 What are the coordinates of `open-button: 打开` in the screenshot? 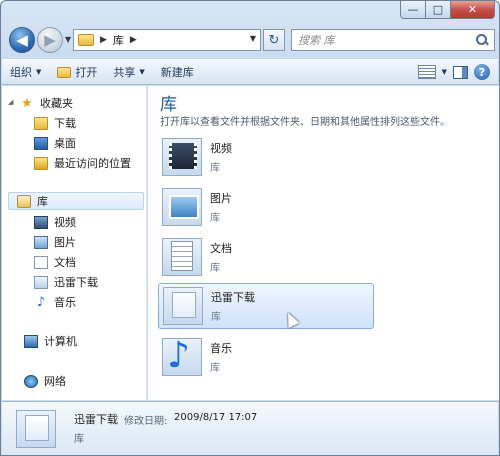 It's located at (77, 72).